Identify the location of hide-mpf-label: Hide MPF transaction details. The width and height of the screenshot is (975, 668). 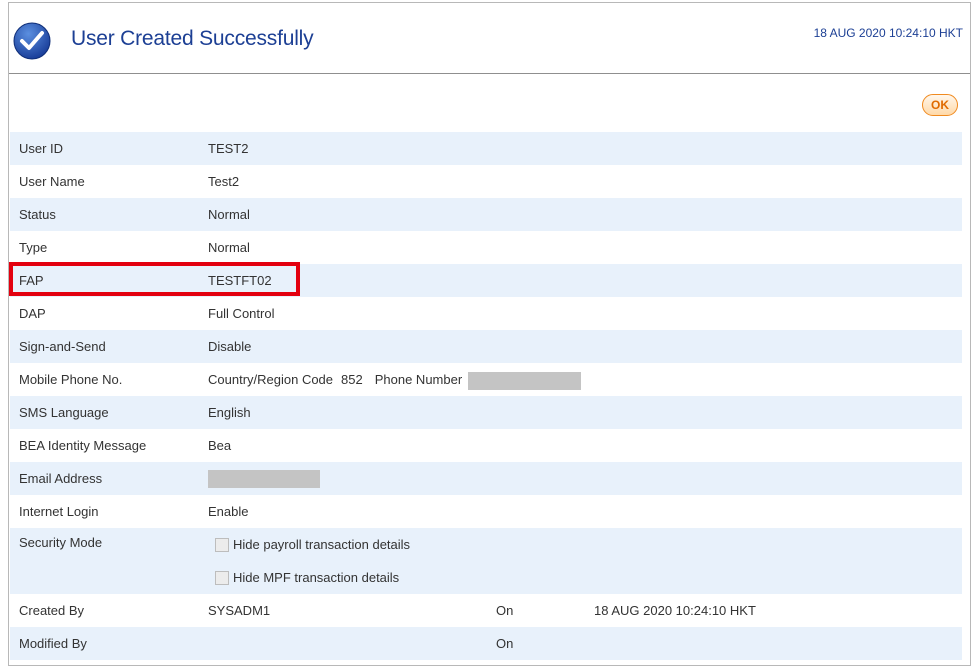
(316, 577).